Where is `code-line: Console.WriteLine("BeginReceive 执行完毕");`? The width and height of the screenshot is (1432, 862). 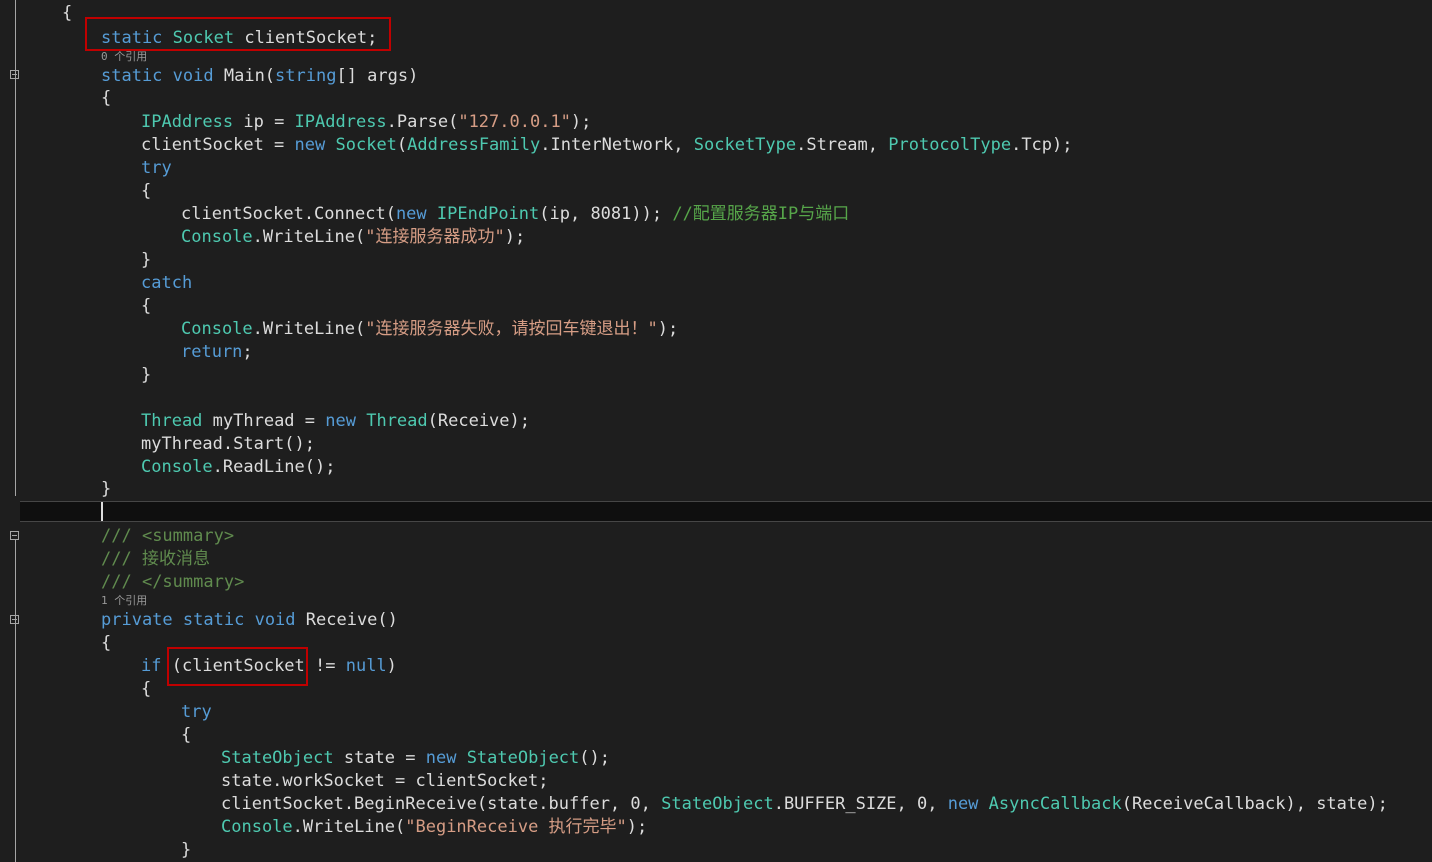
code-line: Console.WriteLine("BeginReceive 执行完毕"); is located at coordinates (434, 827).